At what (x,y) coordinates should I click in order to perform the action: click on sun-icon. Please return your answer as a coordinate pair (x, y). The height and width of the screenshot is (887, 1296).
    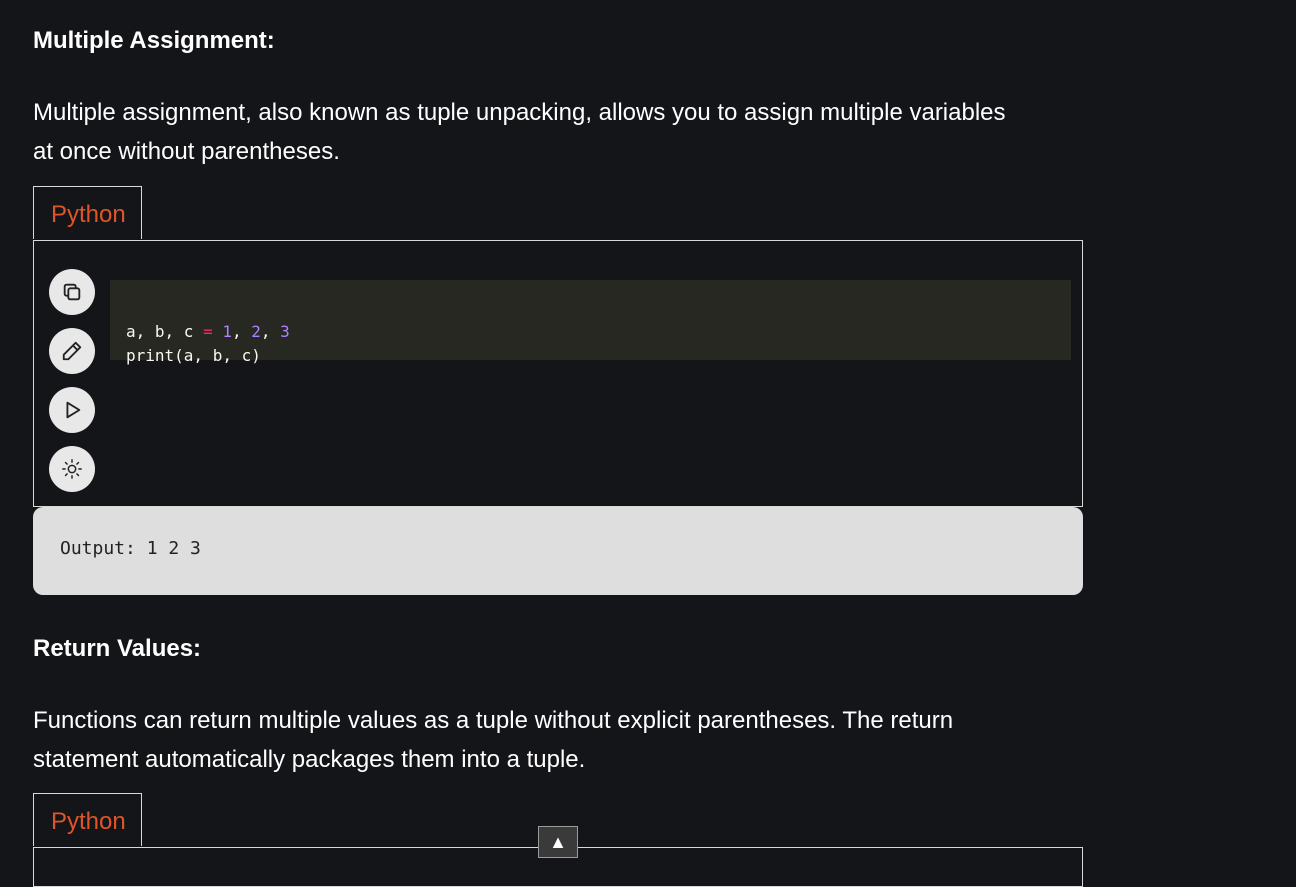
    Looking at the image, I should click on (72, 469).